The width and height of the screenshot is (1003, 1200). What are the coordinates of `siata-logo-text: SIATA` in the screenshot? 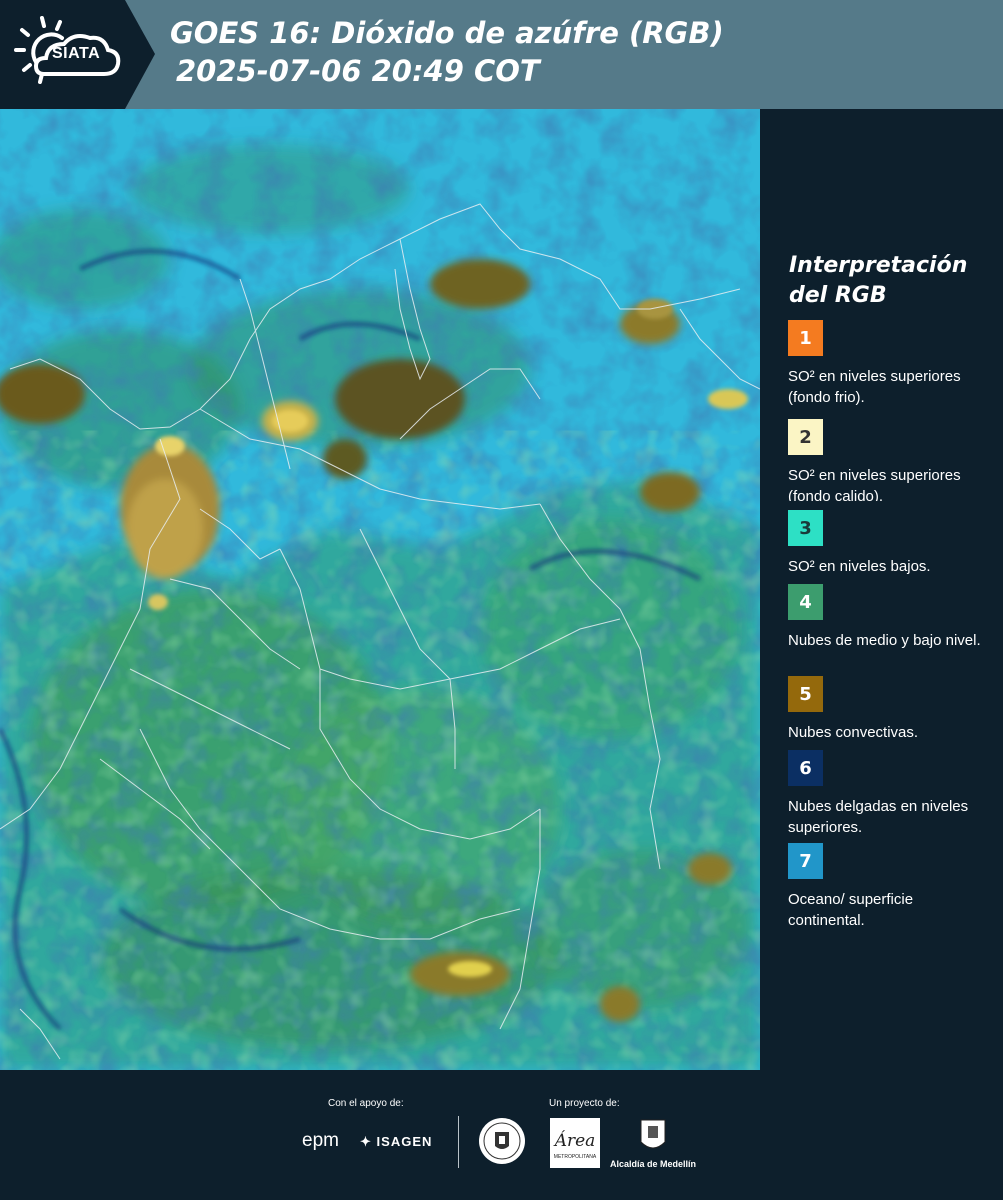 It's located at (76, 53).